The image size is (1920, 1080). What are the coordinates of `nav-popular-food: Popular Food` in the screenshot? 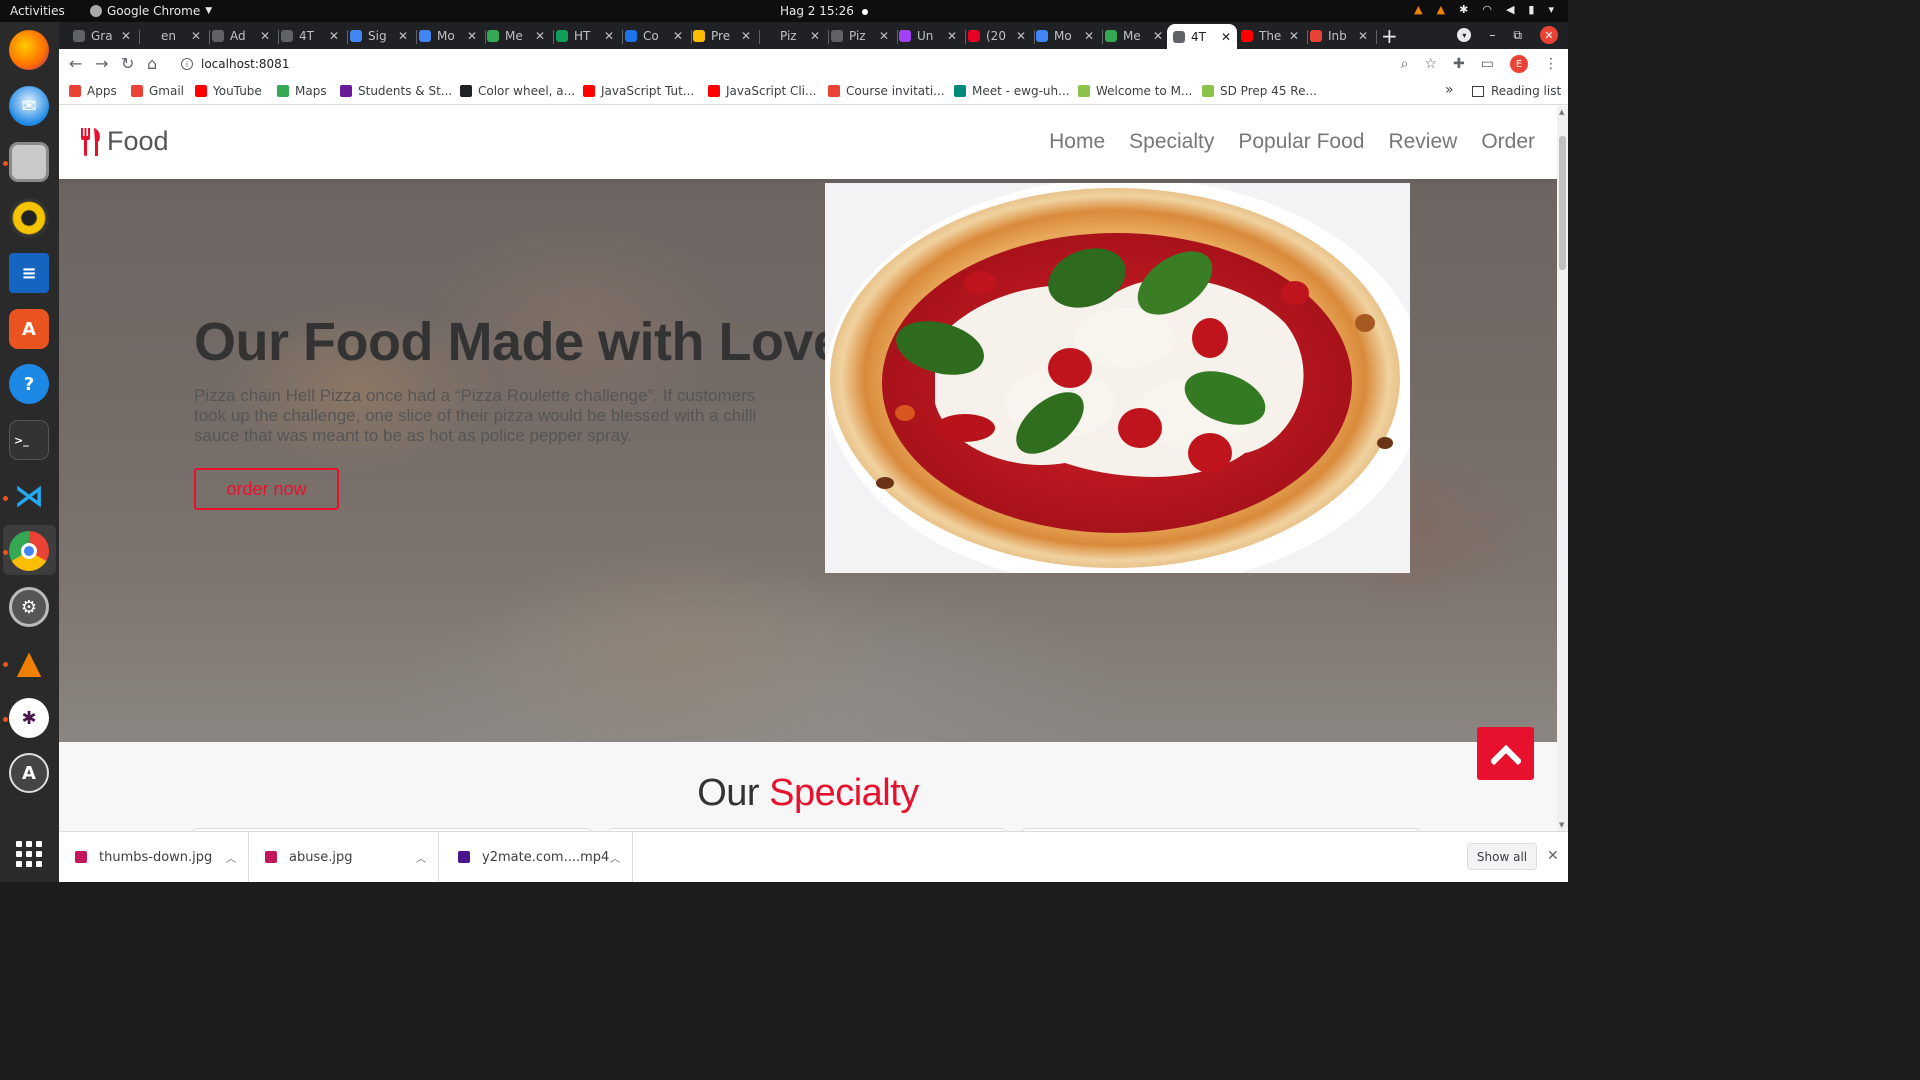 It's located at (1301, 142).